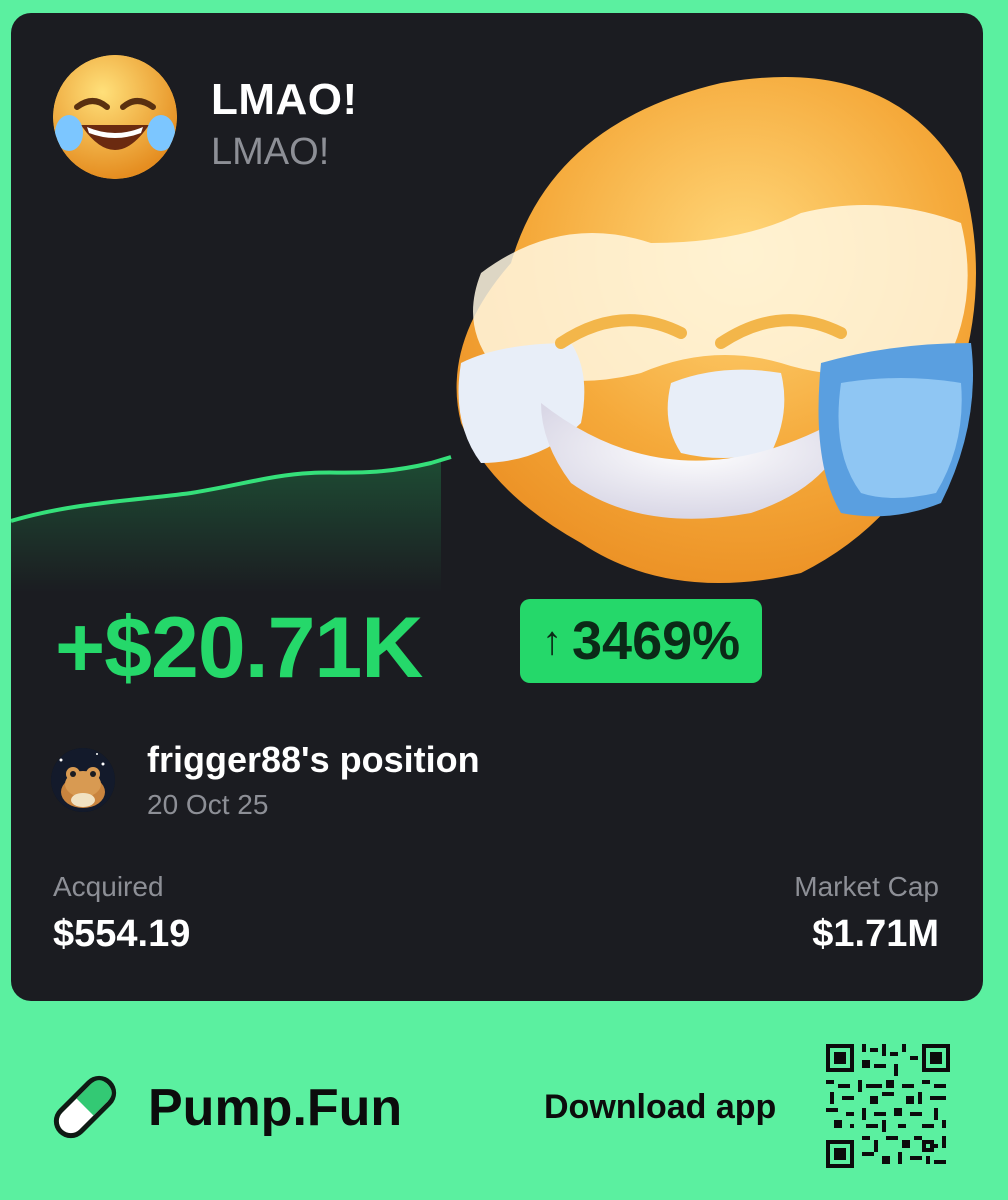 This screenshot has height=1200, width=1008. I want to click on arrow-up-icon: ↑, so click(552, 640).